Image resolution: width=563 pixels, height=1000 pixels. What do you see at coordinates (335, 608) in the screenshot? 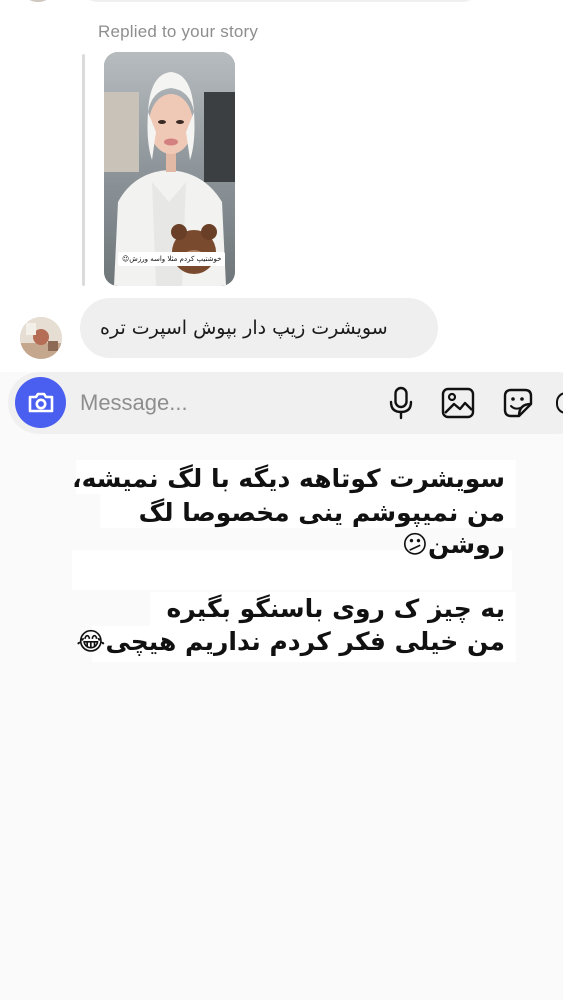
I see `note-line-4: یه چیز ک روی باسنگو بگیره` at bounding box center [335, 608].